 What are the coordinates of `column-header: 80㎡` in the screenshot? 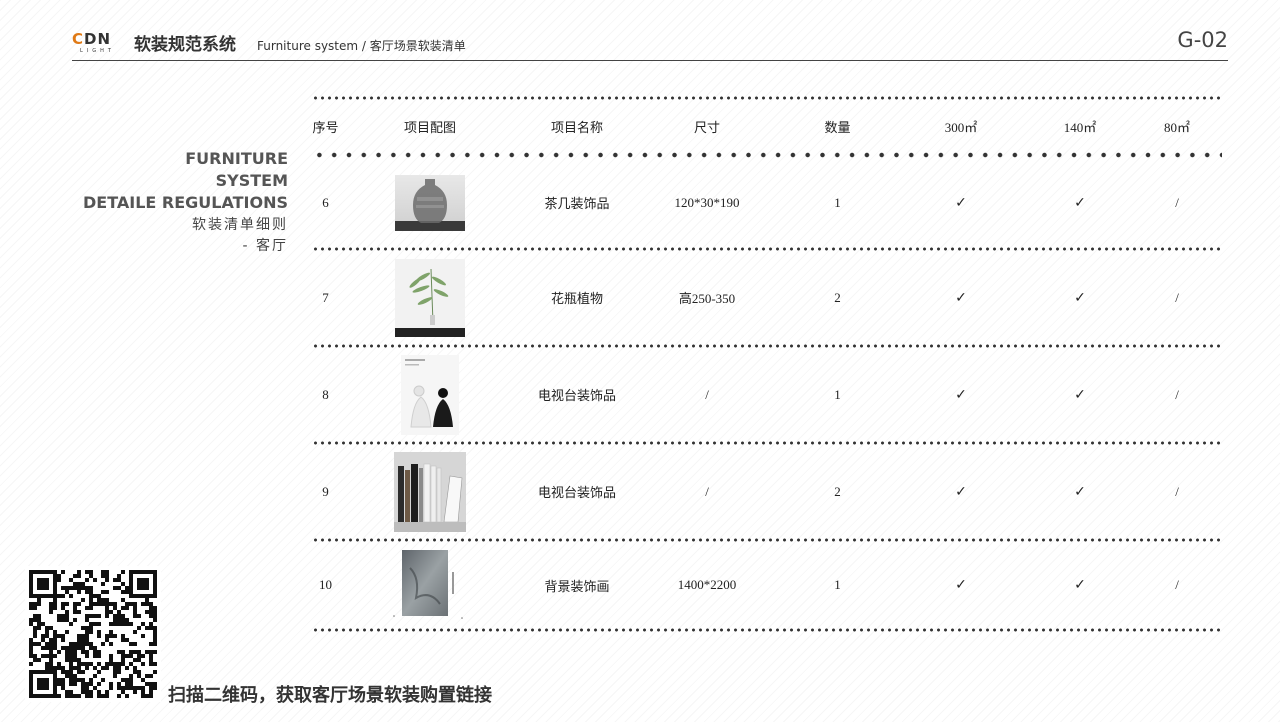 It's located at (1176, 127).